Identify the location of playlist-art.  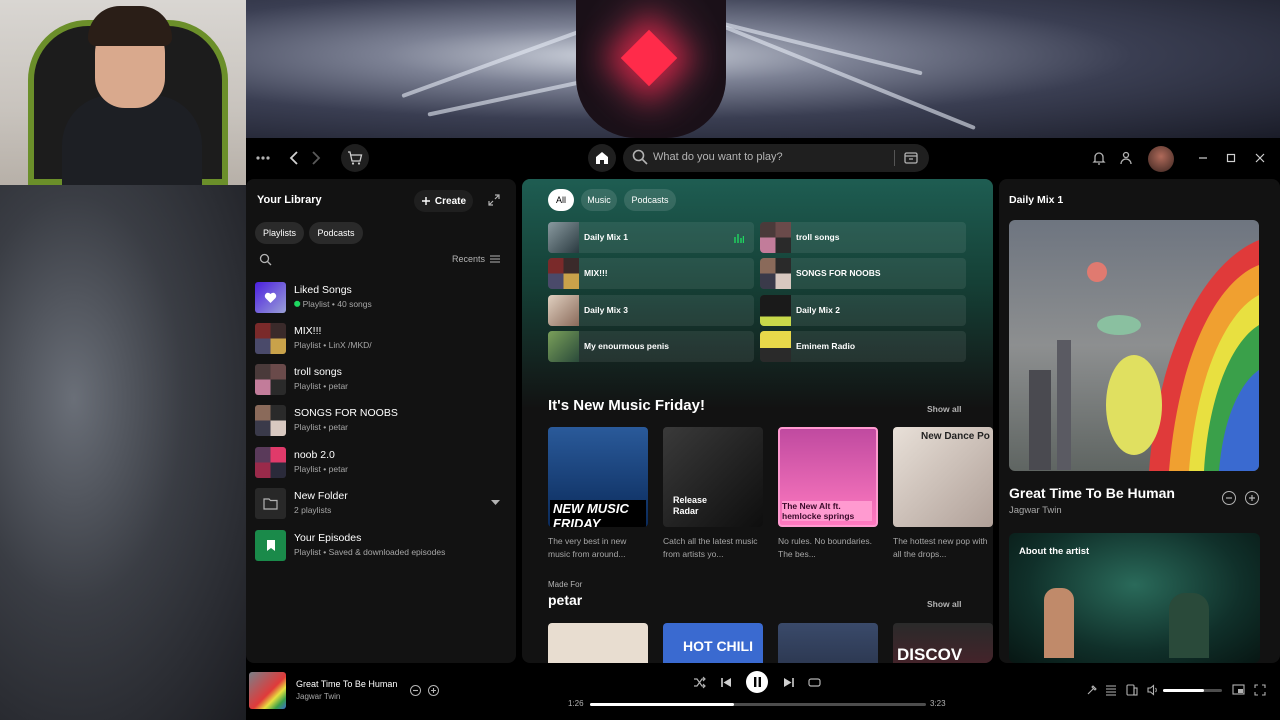
(270, 462).